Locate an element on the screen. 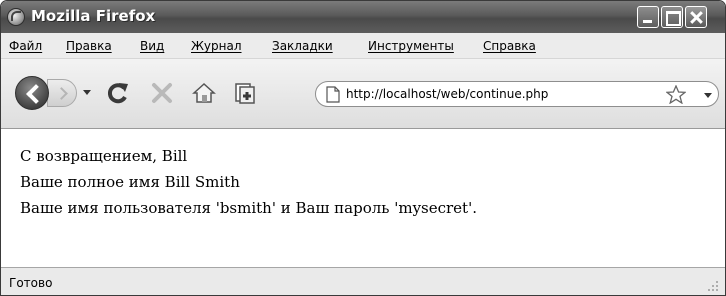 Image resolution: width=726 pixels, height=296 pixels. url-dropdown-icon is located at coordinates (708, 95).